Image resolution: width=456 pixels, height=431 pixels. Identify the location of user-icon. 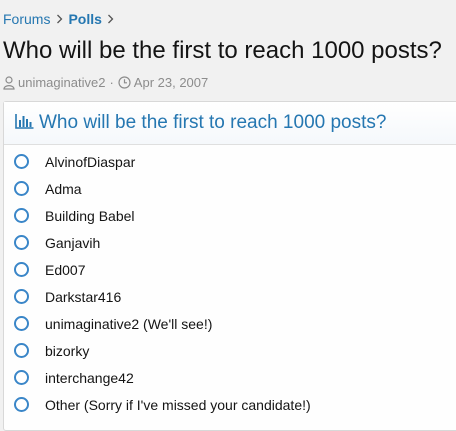
(9, 82).